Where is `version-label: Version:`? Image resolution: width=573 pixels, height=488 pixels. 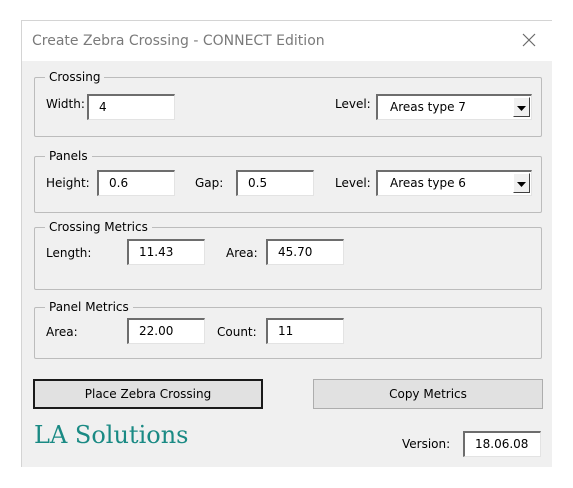
version-label: Version: is located at coordinates (426, 444).